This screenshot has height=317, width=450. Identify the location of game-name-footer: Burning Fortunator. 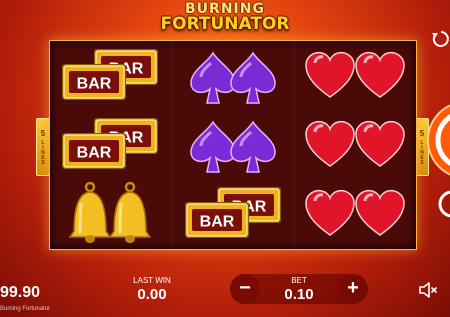
(25, 309).